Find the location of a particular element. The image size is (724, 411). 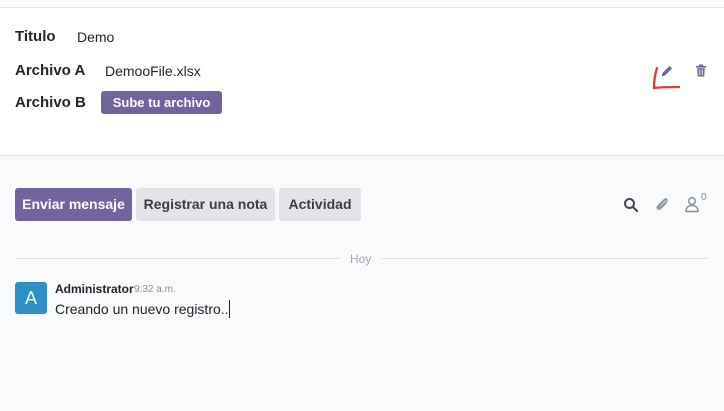

titulo-value: Demo is located at coordinates (95, 37).